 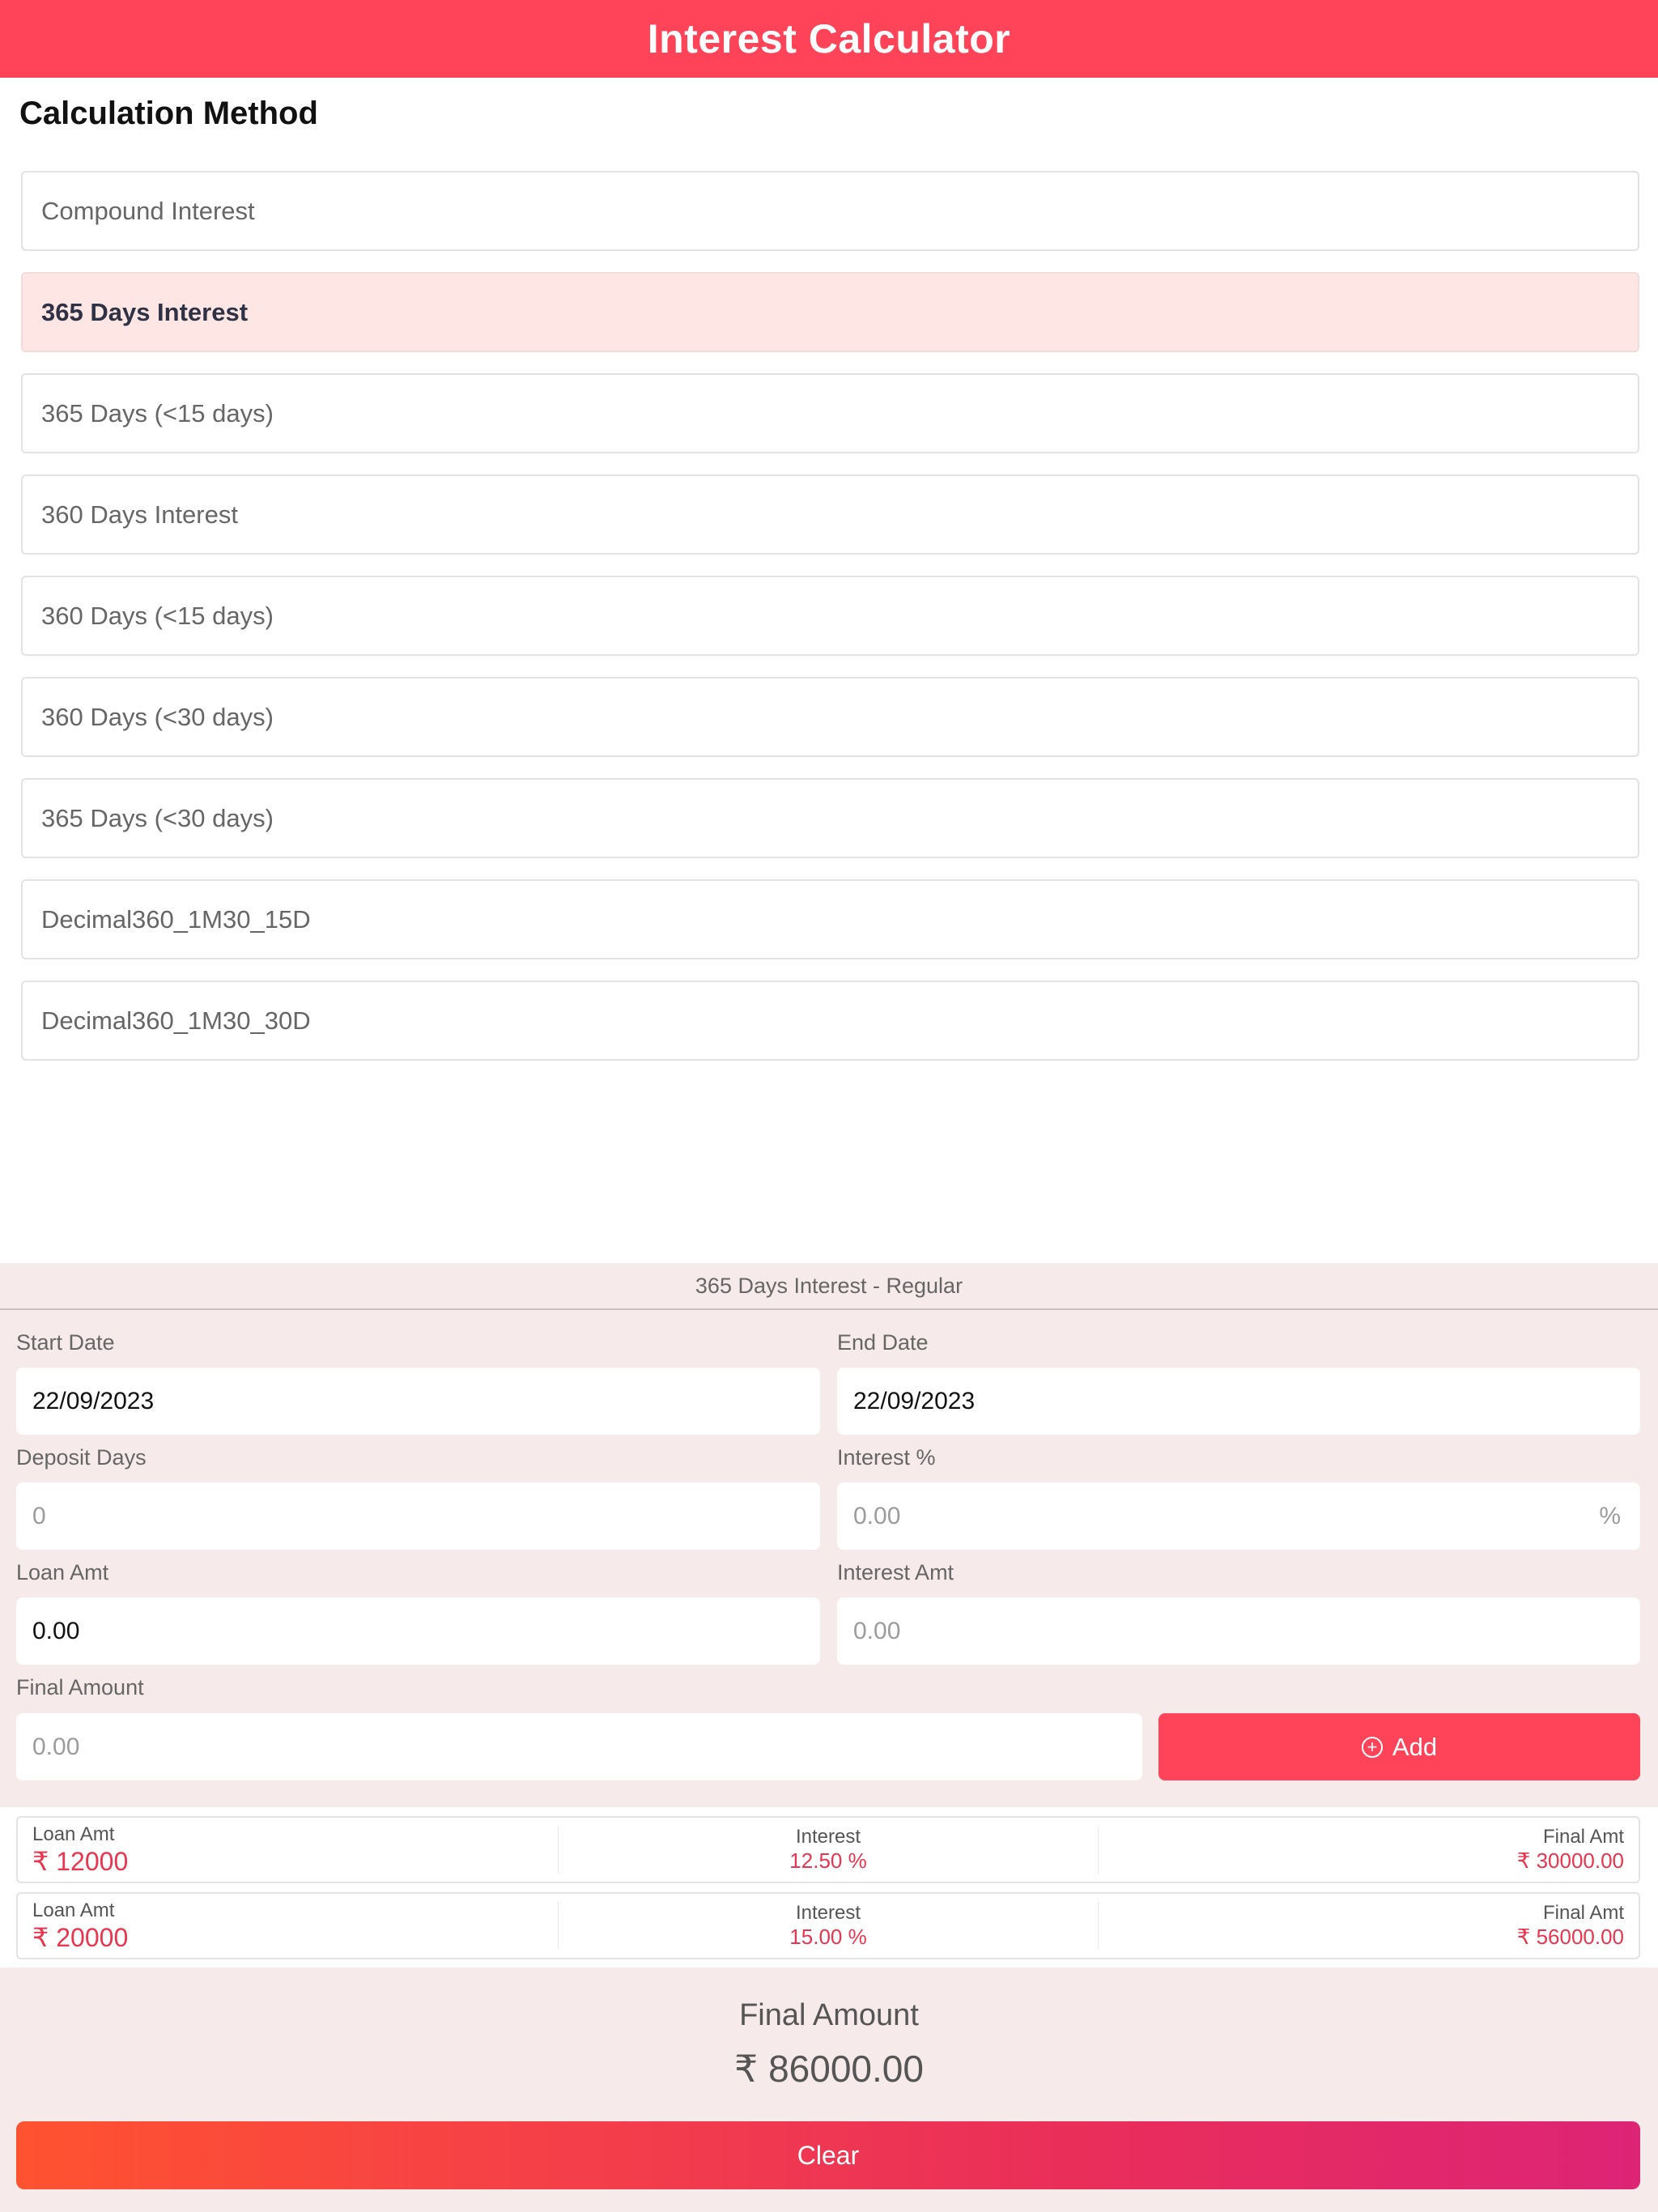 What do you see at coordinates (288, 1849) in the screenshot?
I see `entry-loan: Loan Amt ₹ 12000` at bounding box center [288, 1849].